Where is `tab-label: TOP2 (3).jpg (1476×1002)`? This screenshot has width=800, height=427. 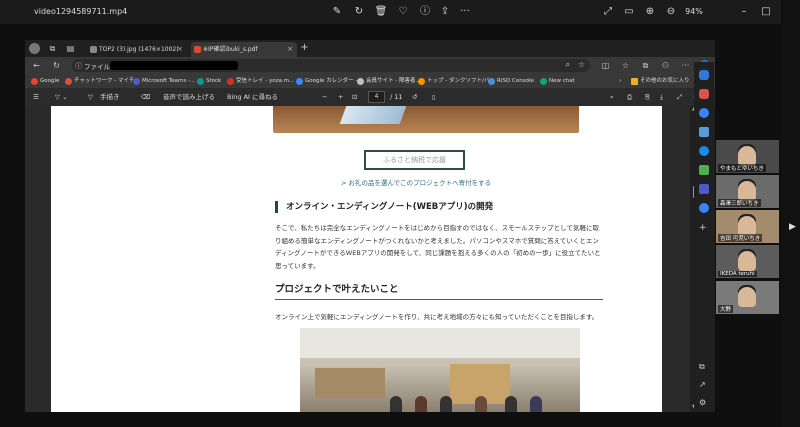
tab-label: TOP2 (3).jpg (1476×1002) is located at coordinates (139, 49).